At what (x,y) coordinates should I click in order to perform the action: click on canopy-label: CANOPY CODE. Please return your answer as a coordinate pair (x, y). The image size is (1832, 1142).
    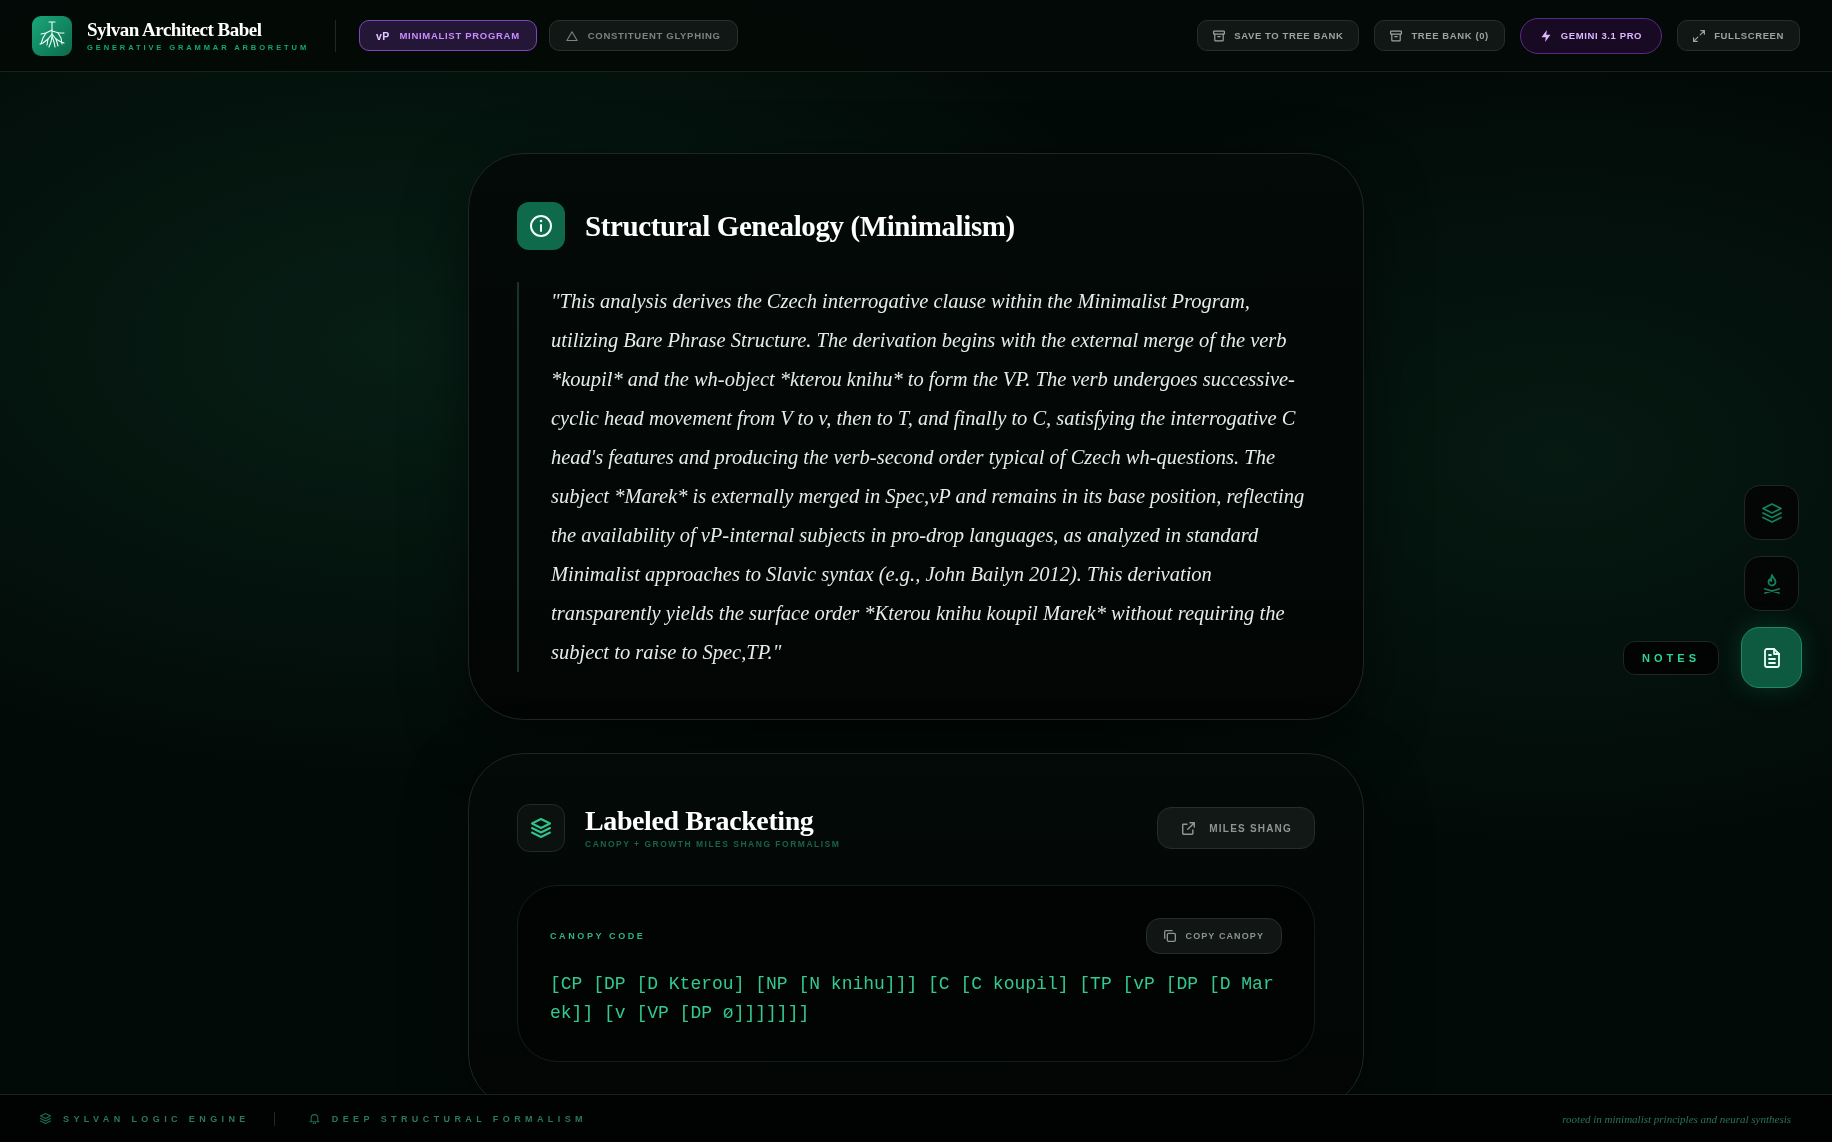
    Looking at the image, I should click on (598, 936).